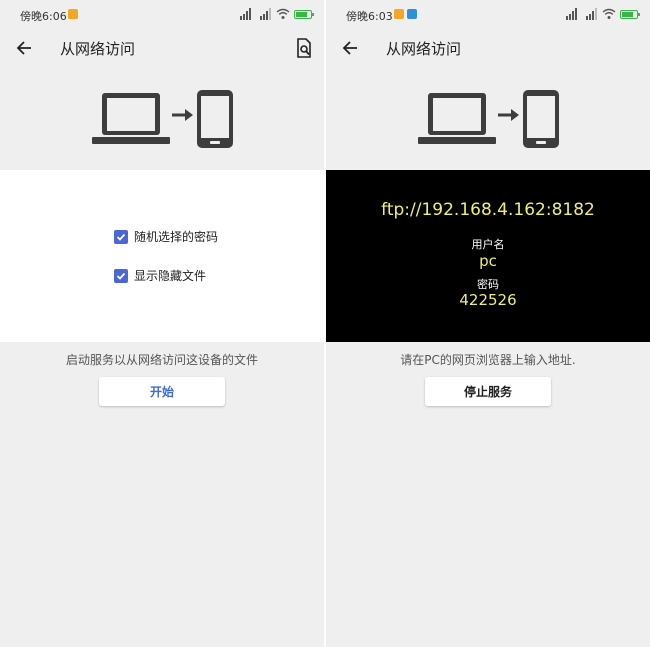 This screenshot has width=650, height=647. What do you see at coordinates (369, 16) in the screenshot?
I see `status-time: 傍晚6:03` at bounding box center [369, 16].